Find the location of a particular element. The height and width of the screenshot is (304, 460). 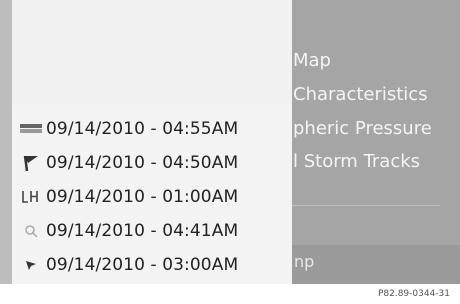

list-item-wind: 09/14/2010 - 04:50AM is located at coordinates (156, 163).